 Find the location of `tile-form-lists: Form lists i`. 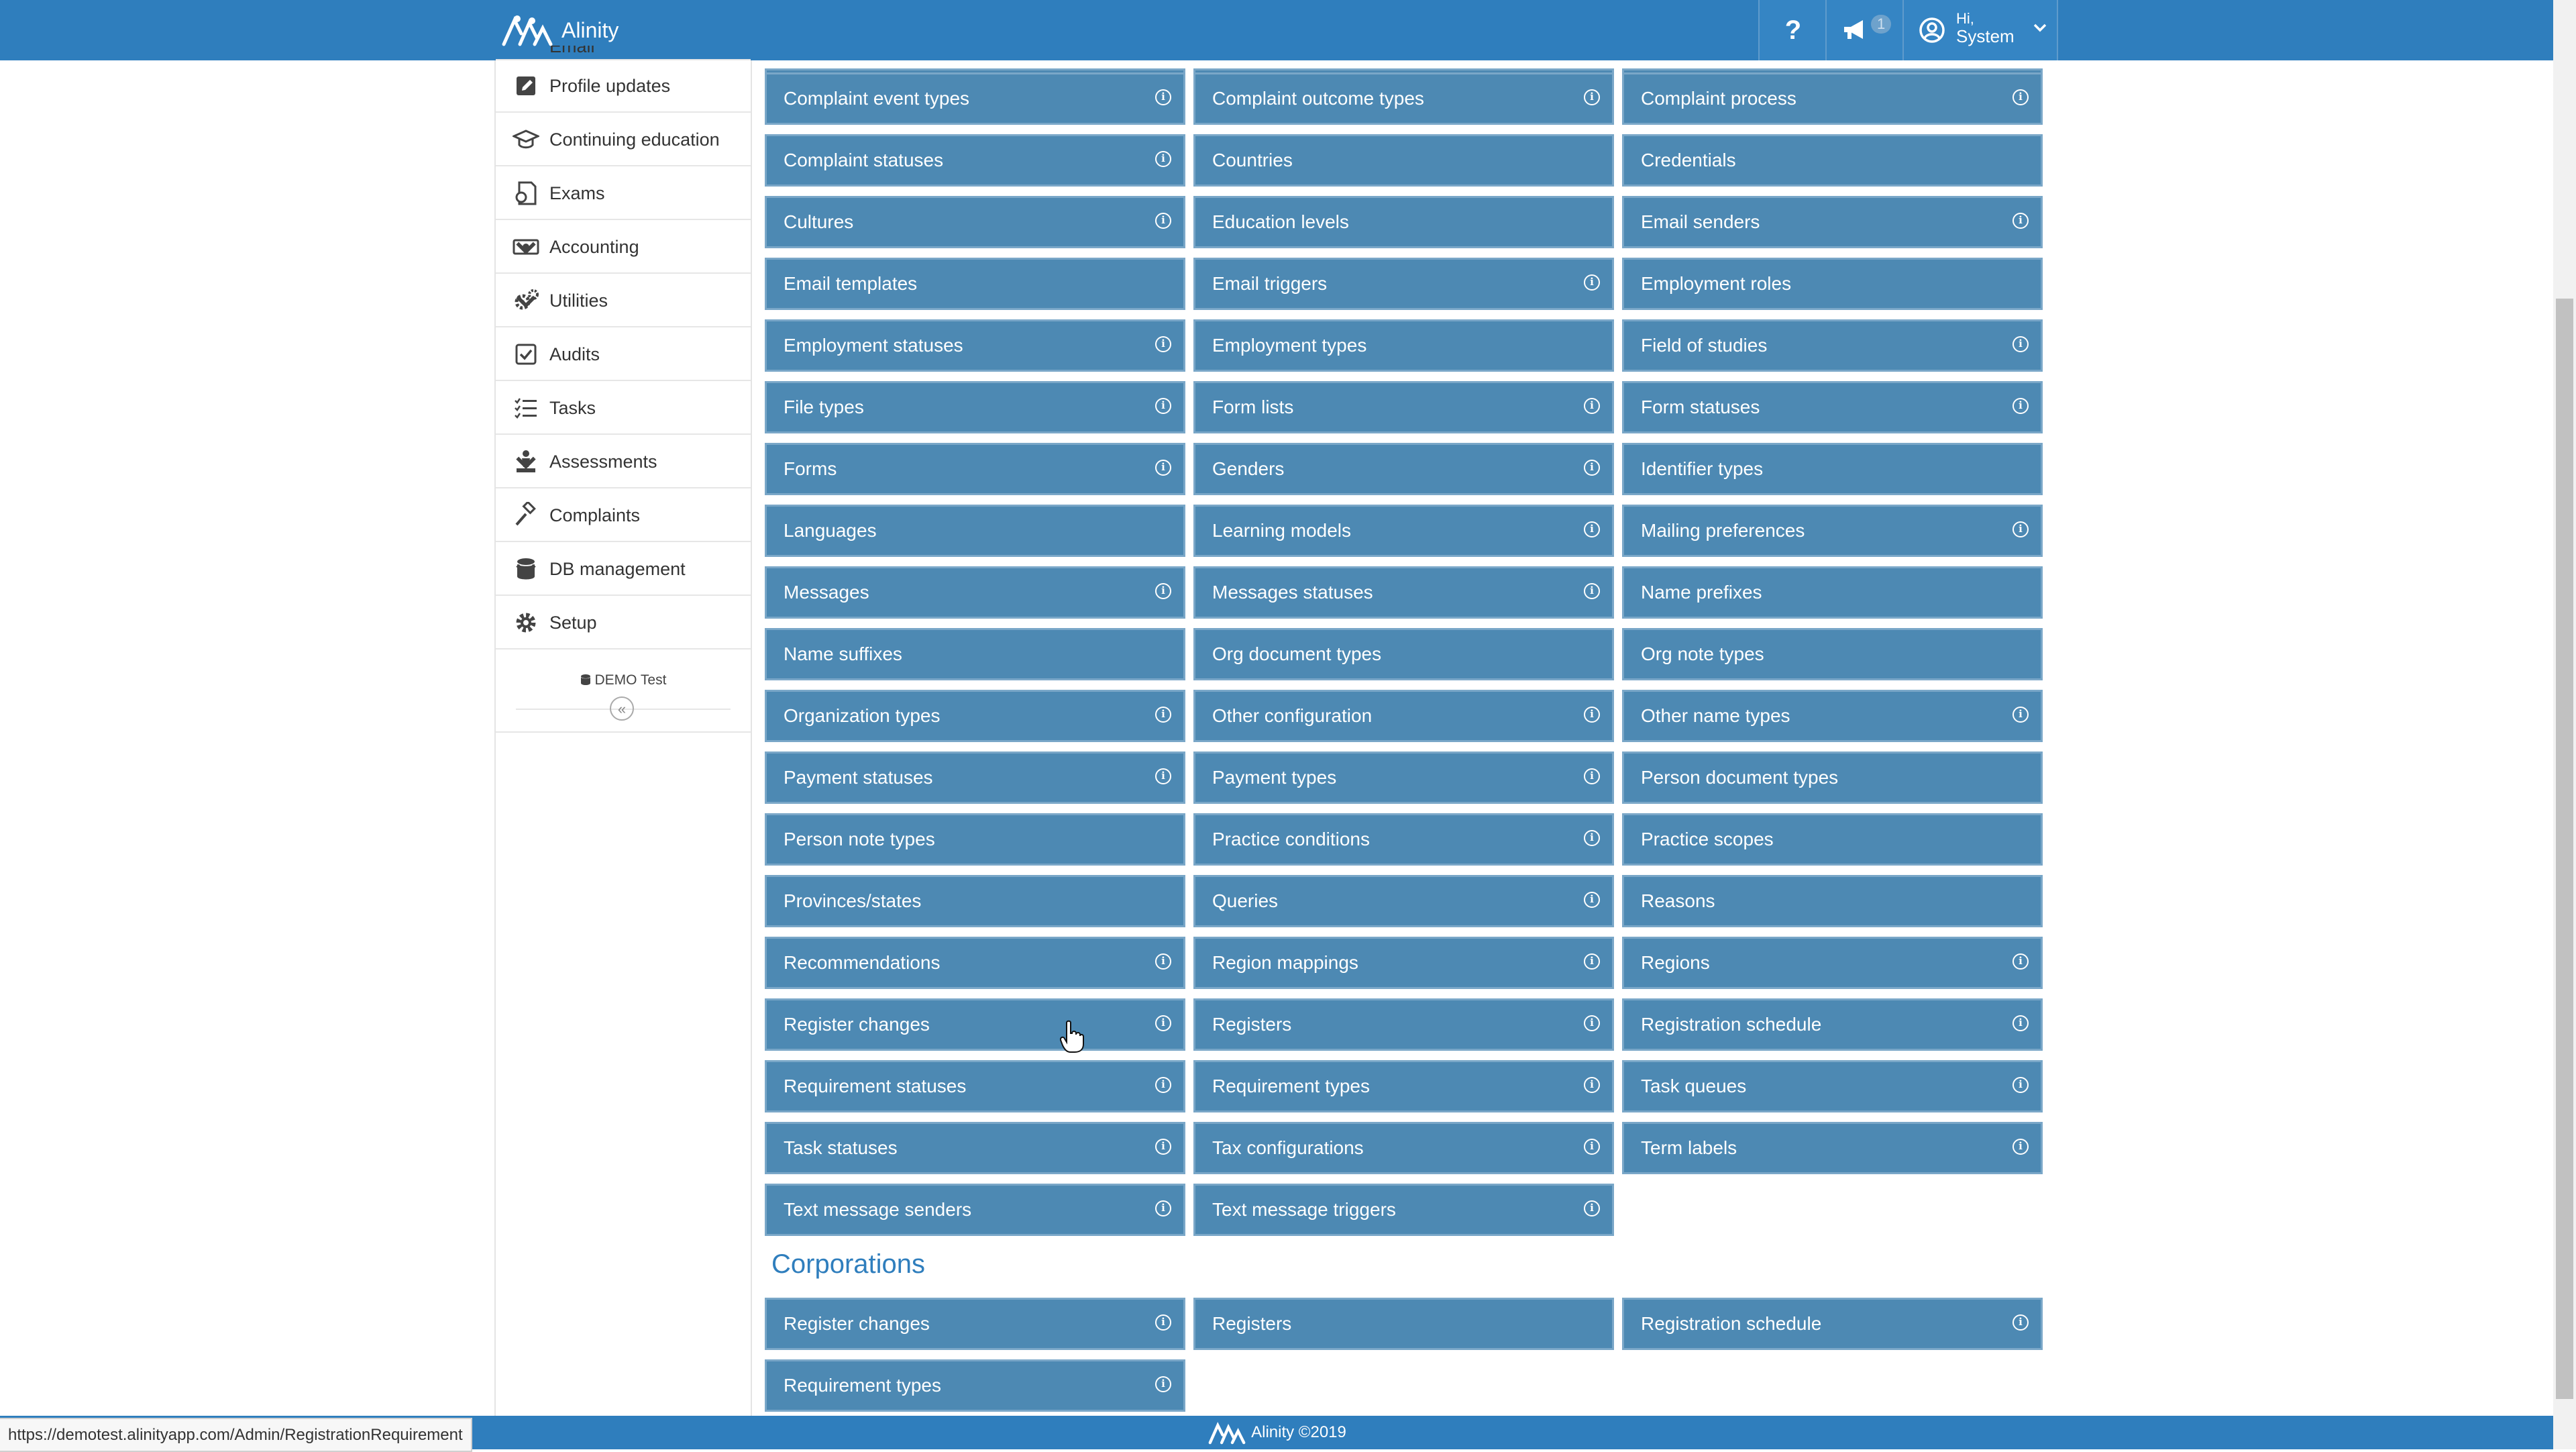

tile-form-lists: Form lists i is located at coordinates (1403, 407).